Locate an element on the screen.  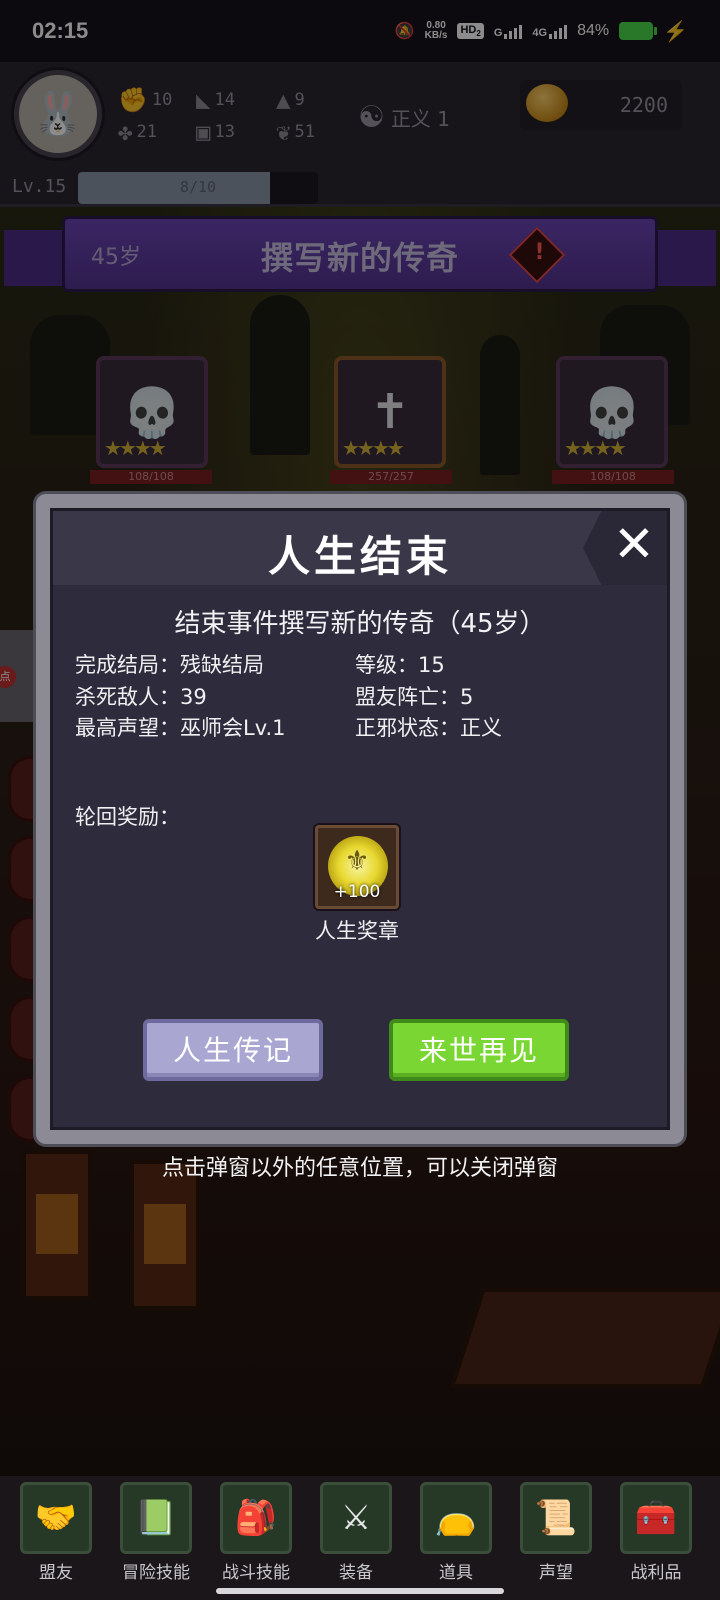
nav-items: 👝 道具 is located at coordinates (456, 1537).